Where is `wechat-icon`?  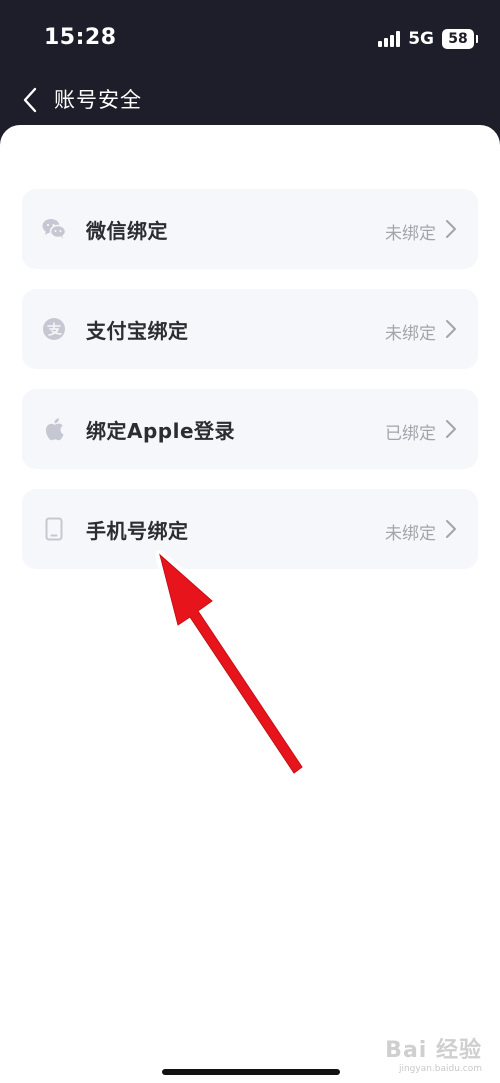 wechat-icon is located at coordinates (54, 229).